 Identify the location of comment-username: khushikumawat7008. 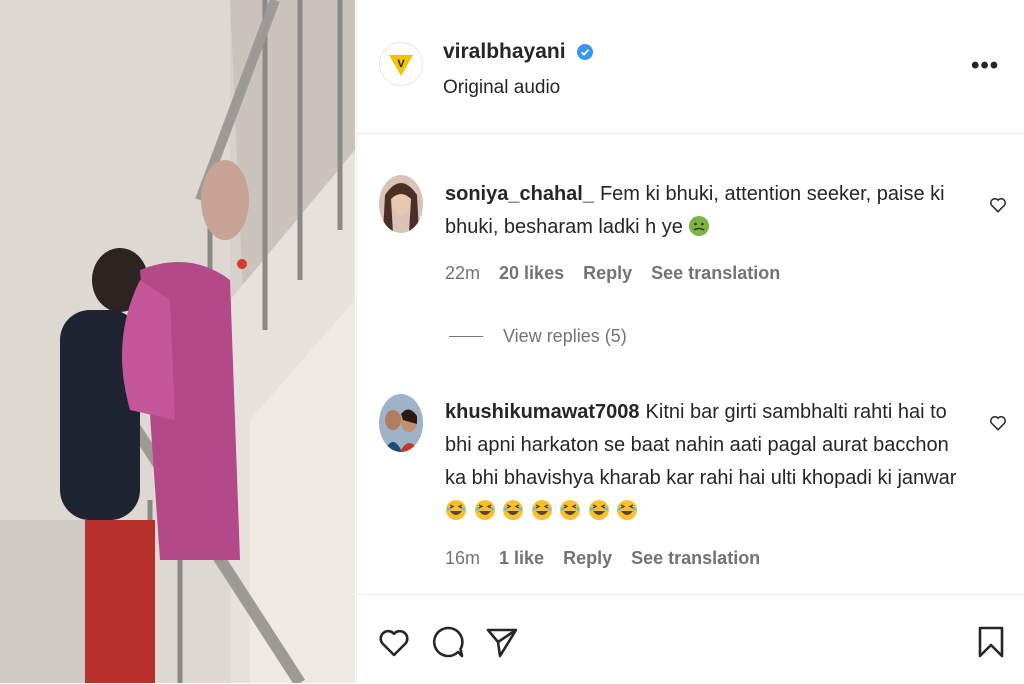
(542, 412).